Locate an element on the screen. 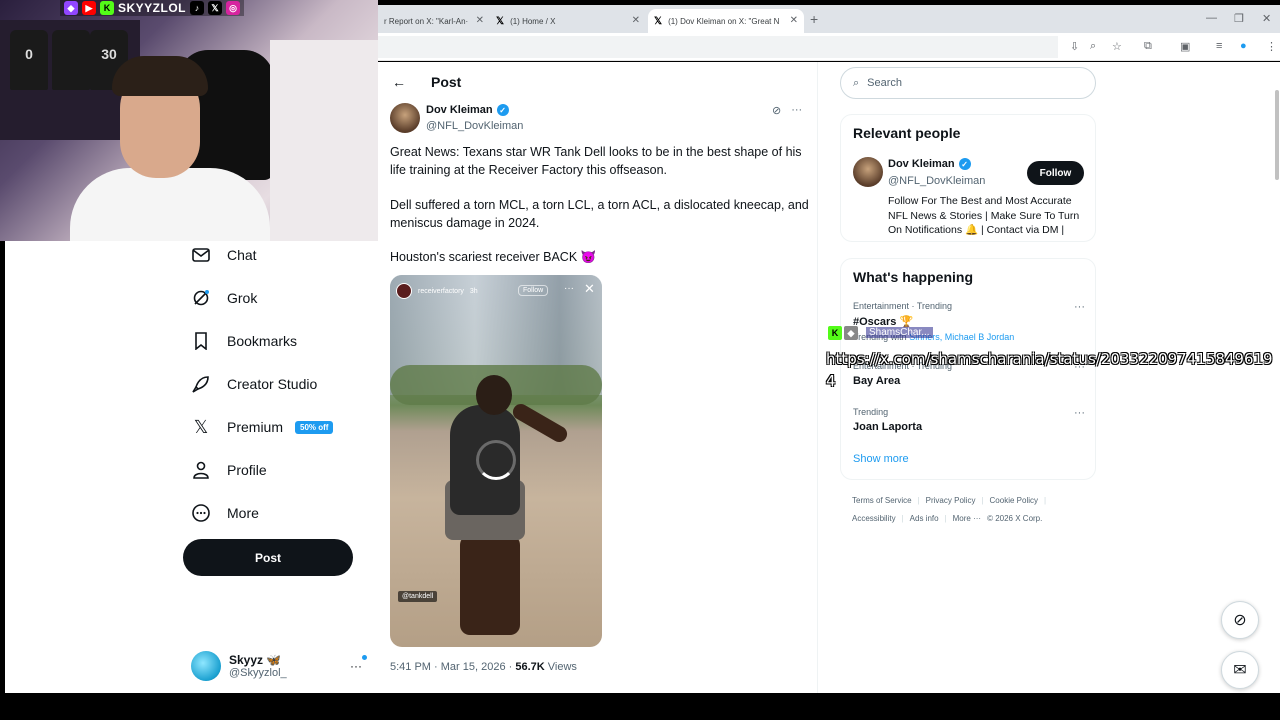  search-input: ⌕ Search is located at coordinates (968, 83).